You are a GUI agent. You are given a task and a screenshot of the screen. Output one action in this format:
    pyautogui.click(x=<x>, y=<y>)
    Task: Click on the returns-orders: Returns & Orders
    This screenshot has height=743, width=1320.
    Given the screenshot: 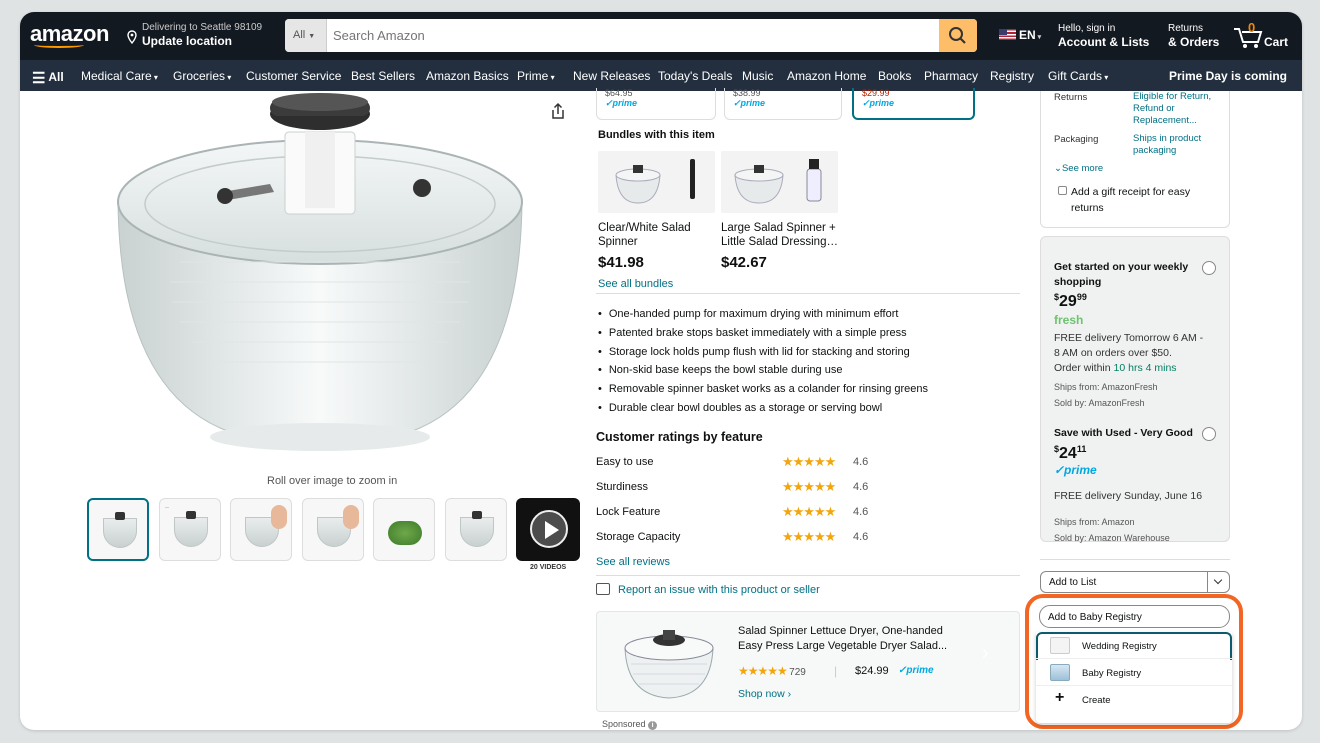 What is the action you would take?
    pyautogui.click(x=1193, y=36)
    